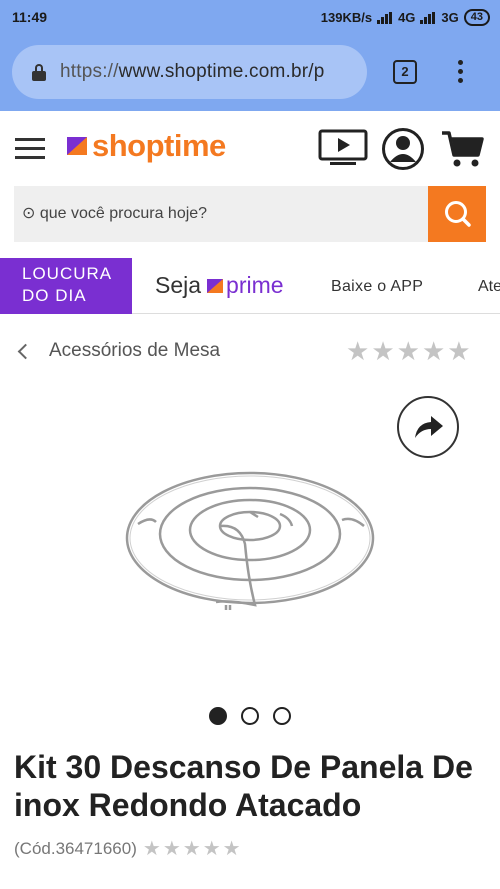  I want to click on search-bar, so click(250, 214).